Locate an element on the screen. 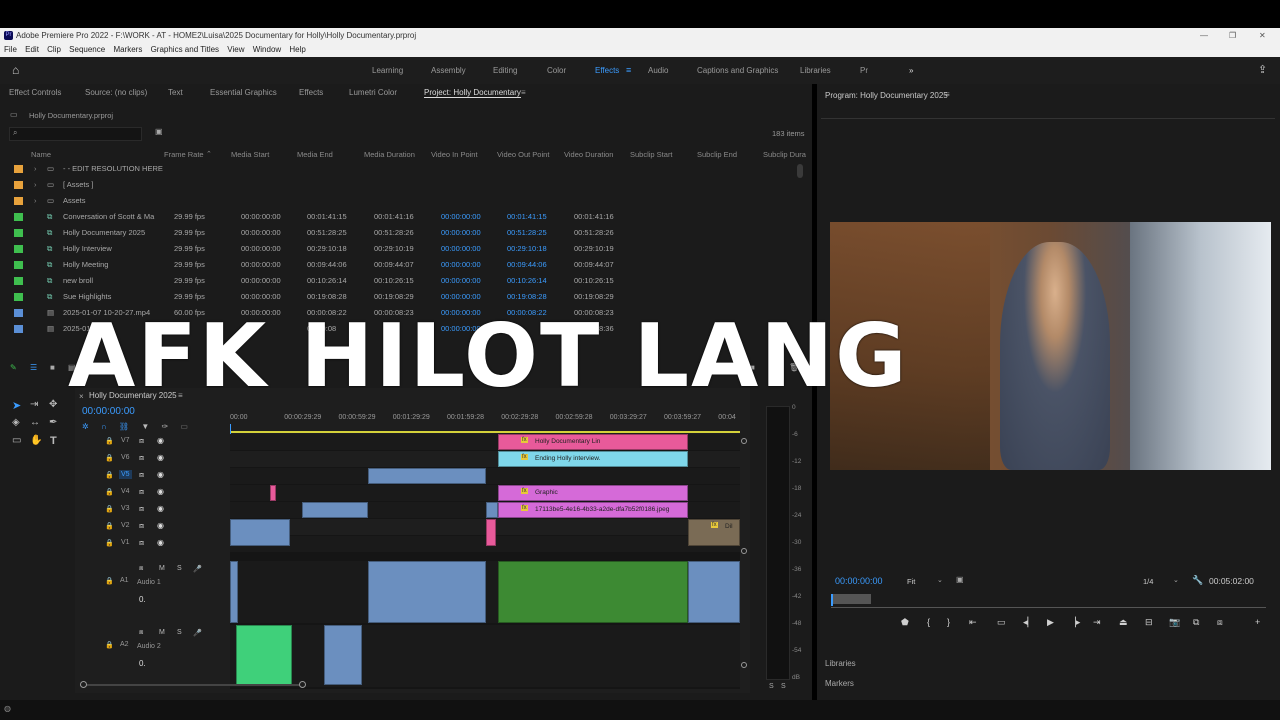 The height and width of the screenshot is (720, 1280). menu-markers: Markers is located at coordinates (127, 49).